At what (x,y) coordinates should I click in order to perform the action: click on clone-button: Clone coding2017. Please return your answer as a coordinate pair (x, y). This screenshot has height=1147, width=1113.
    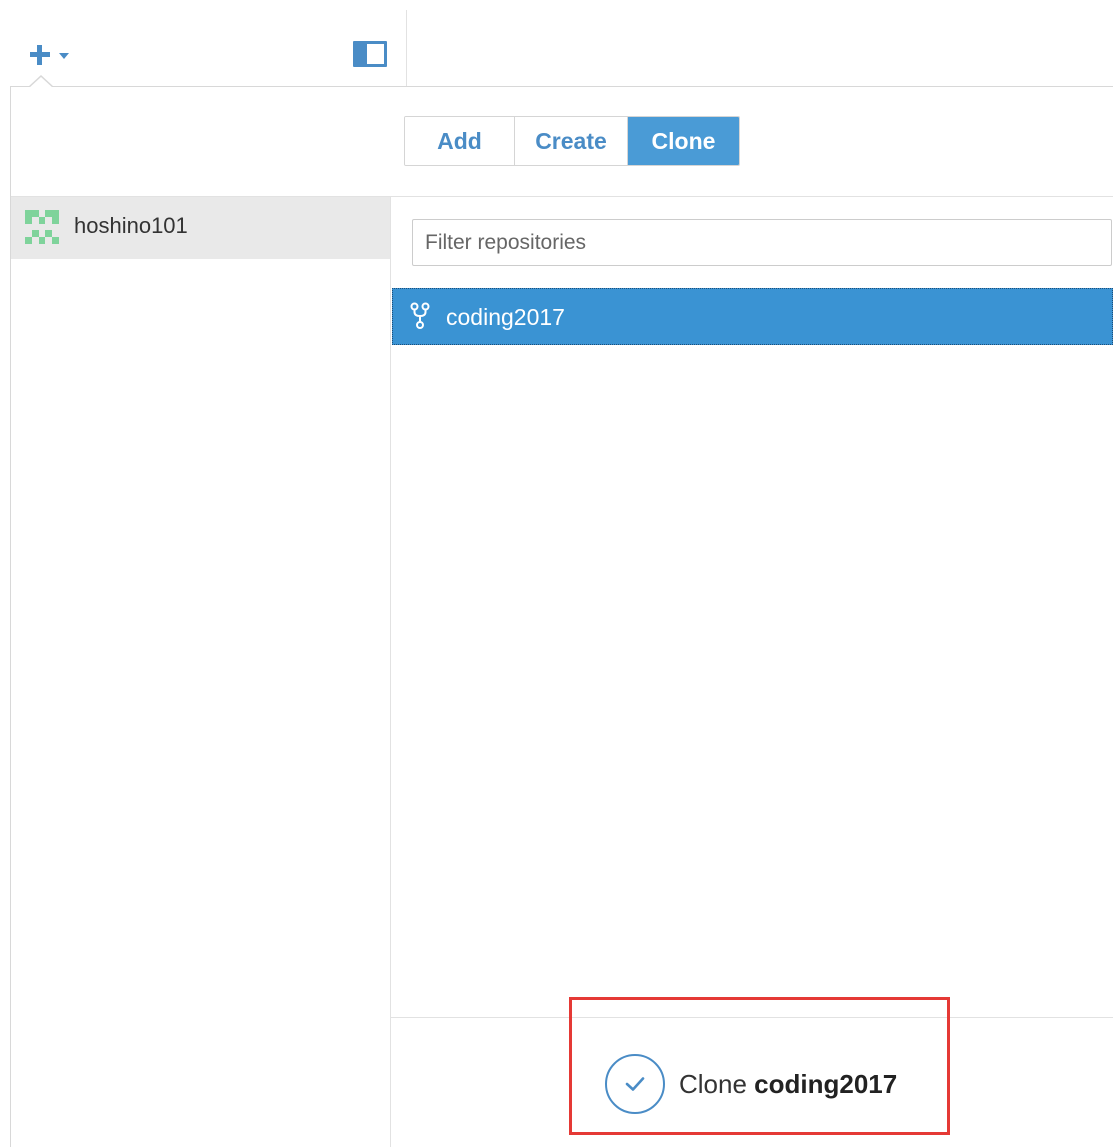
    Looking at the image, I should click on (751, 1084).